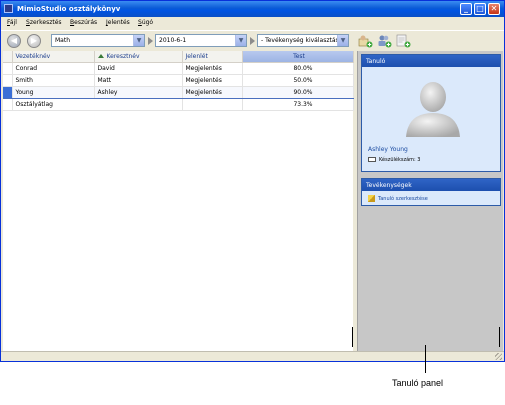 This screenshot has width=505, height=405. I want to click on column-header-first-name: Keresztnév, so click(138, 57).